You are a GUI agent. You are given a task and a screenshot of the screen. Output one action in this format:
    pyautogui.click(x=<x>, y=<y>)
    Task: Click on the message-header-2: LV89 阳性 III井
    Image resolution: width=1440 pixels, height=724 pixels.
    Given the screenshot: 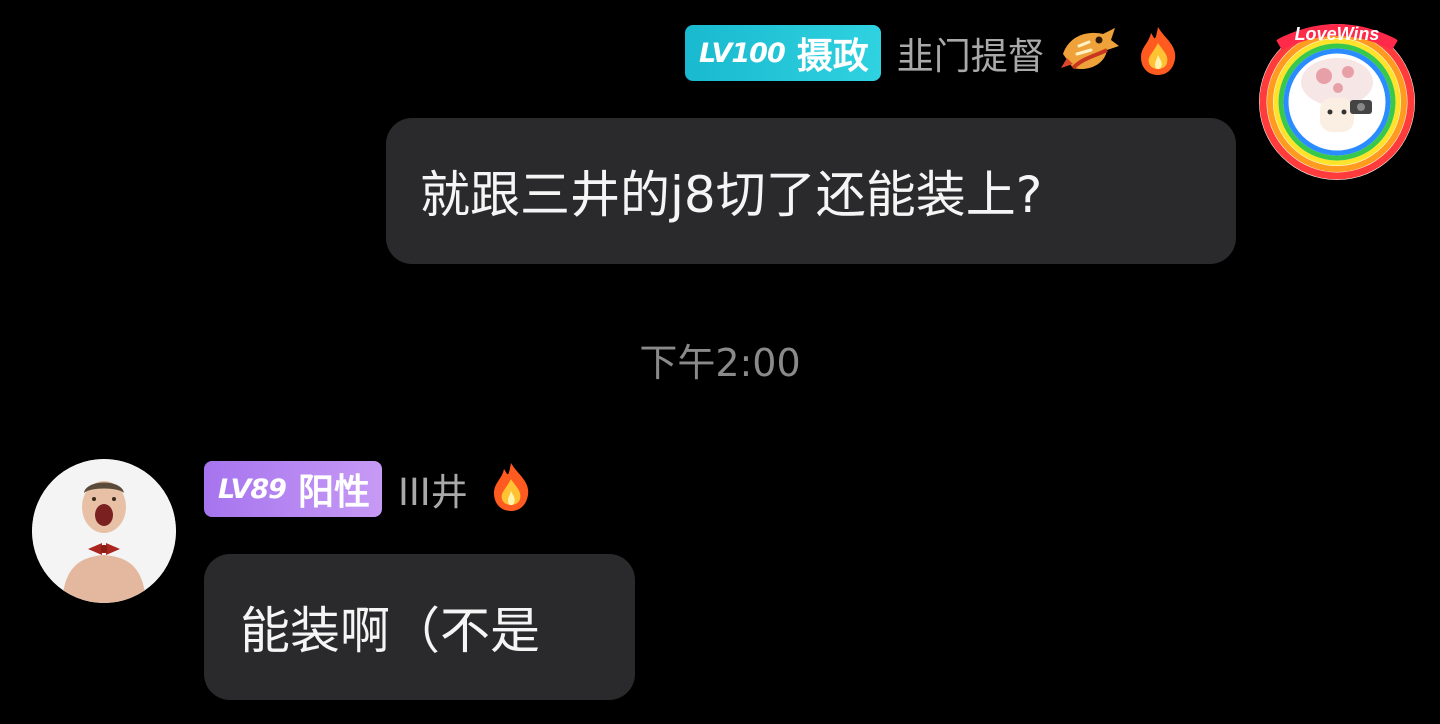 What is the action you would take?
    pyautogui.click(x=369, y=489)
    